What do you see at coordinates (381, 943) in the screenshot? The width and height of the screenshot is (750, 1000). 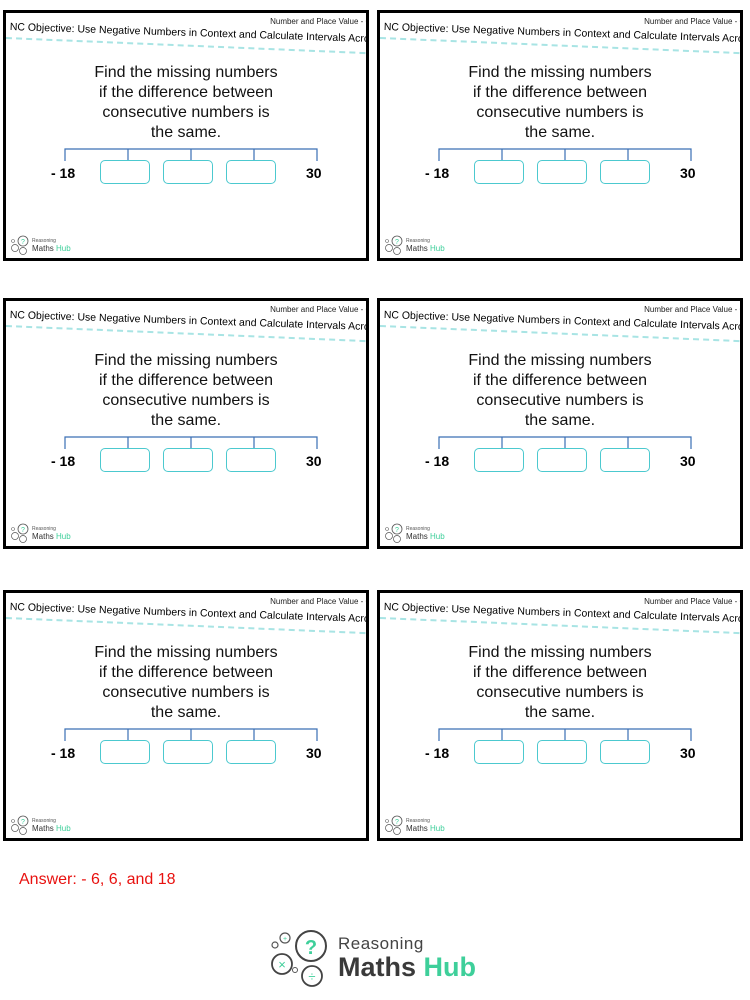 I see `logo-reasoning-text: Reasoning` at bounding box center [381, 943].